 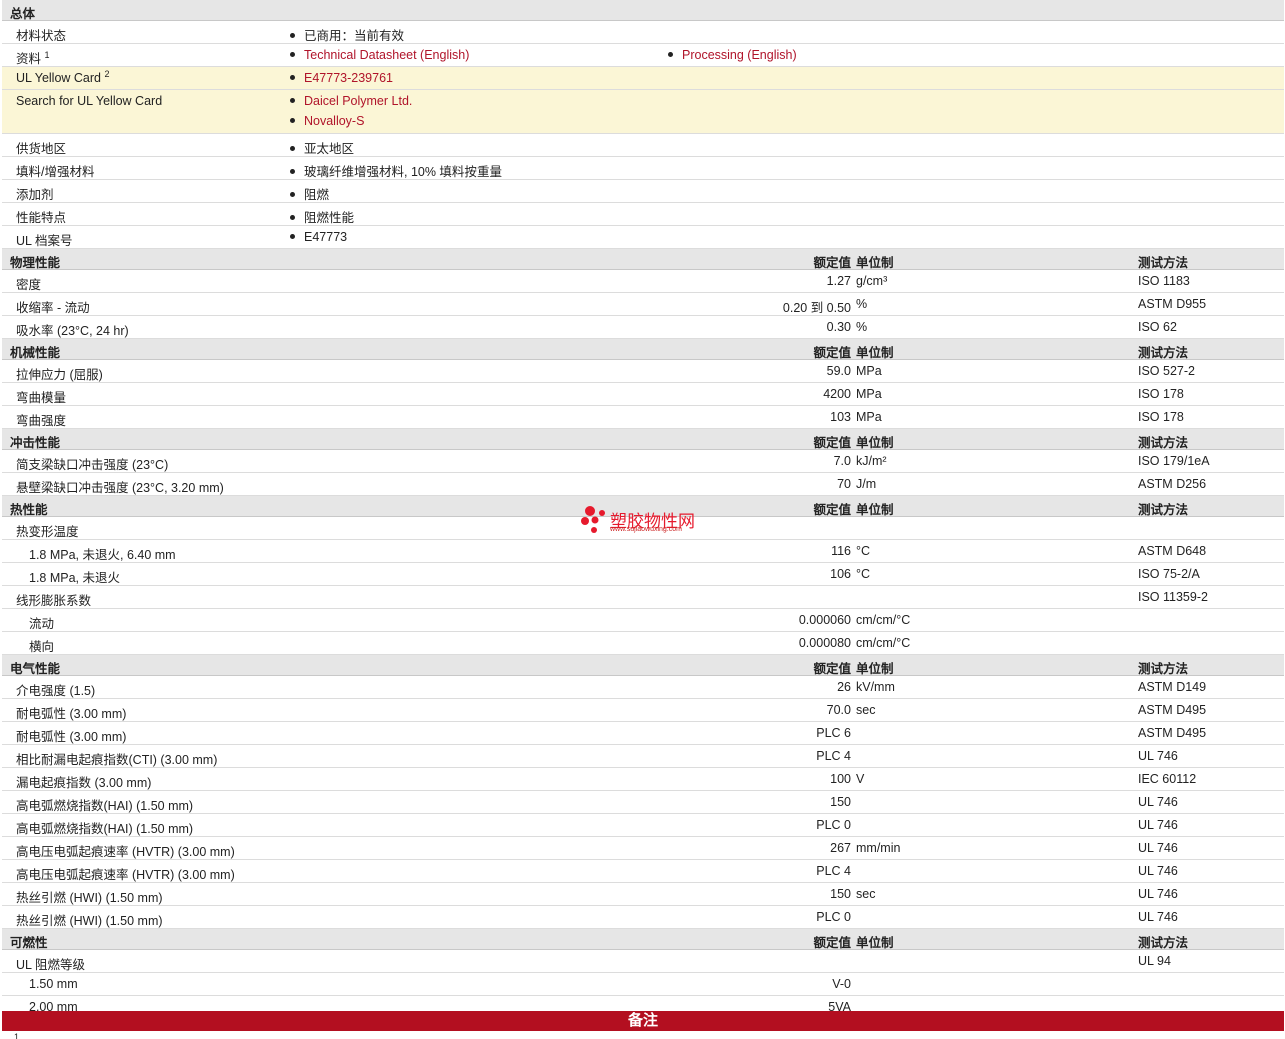 What do you see at coordinates (643, 551) in the screenshot?
I see `property-row: 1.8 MPa, 未退火, 6.40 mm 116 °C ASTM D648` at bounding box center [643, 551].